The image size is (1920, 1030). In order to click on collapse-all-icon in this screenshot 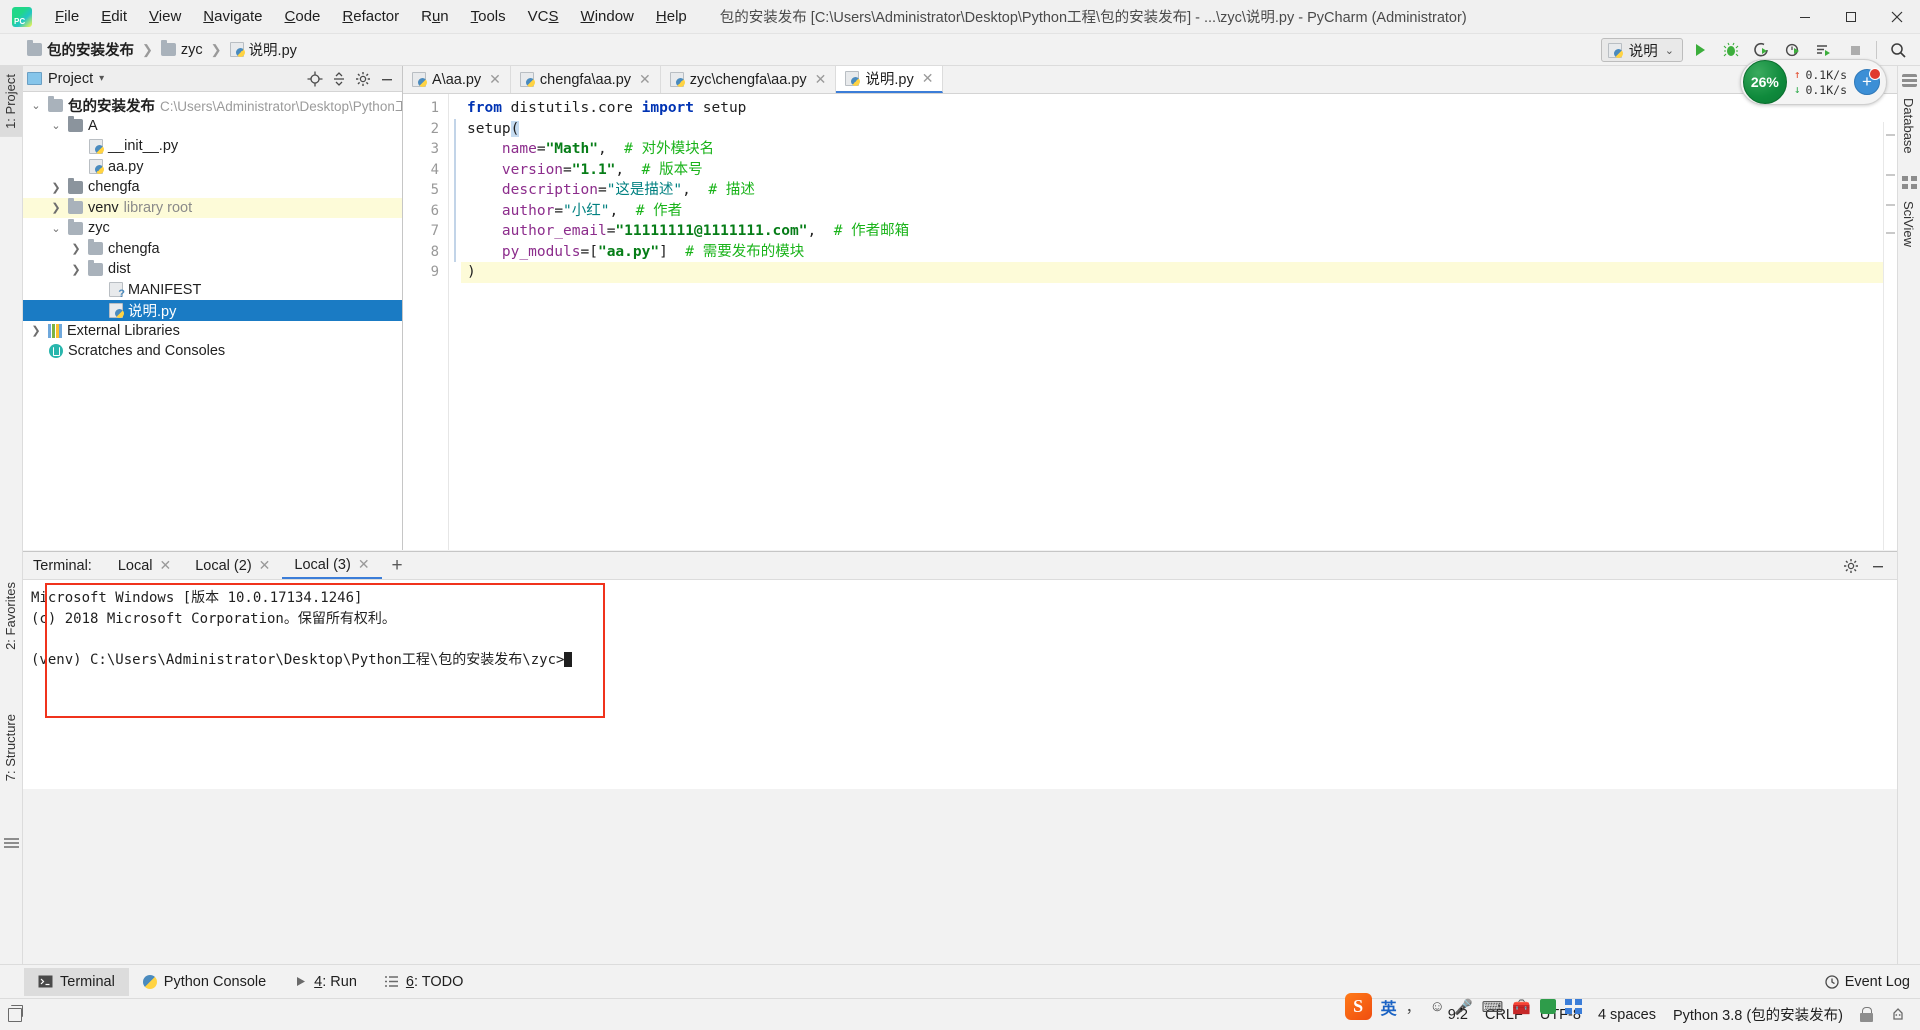, I will do `click(339, 79)`.